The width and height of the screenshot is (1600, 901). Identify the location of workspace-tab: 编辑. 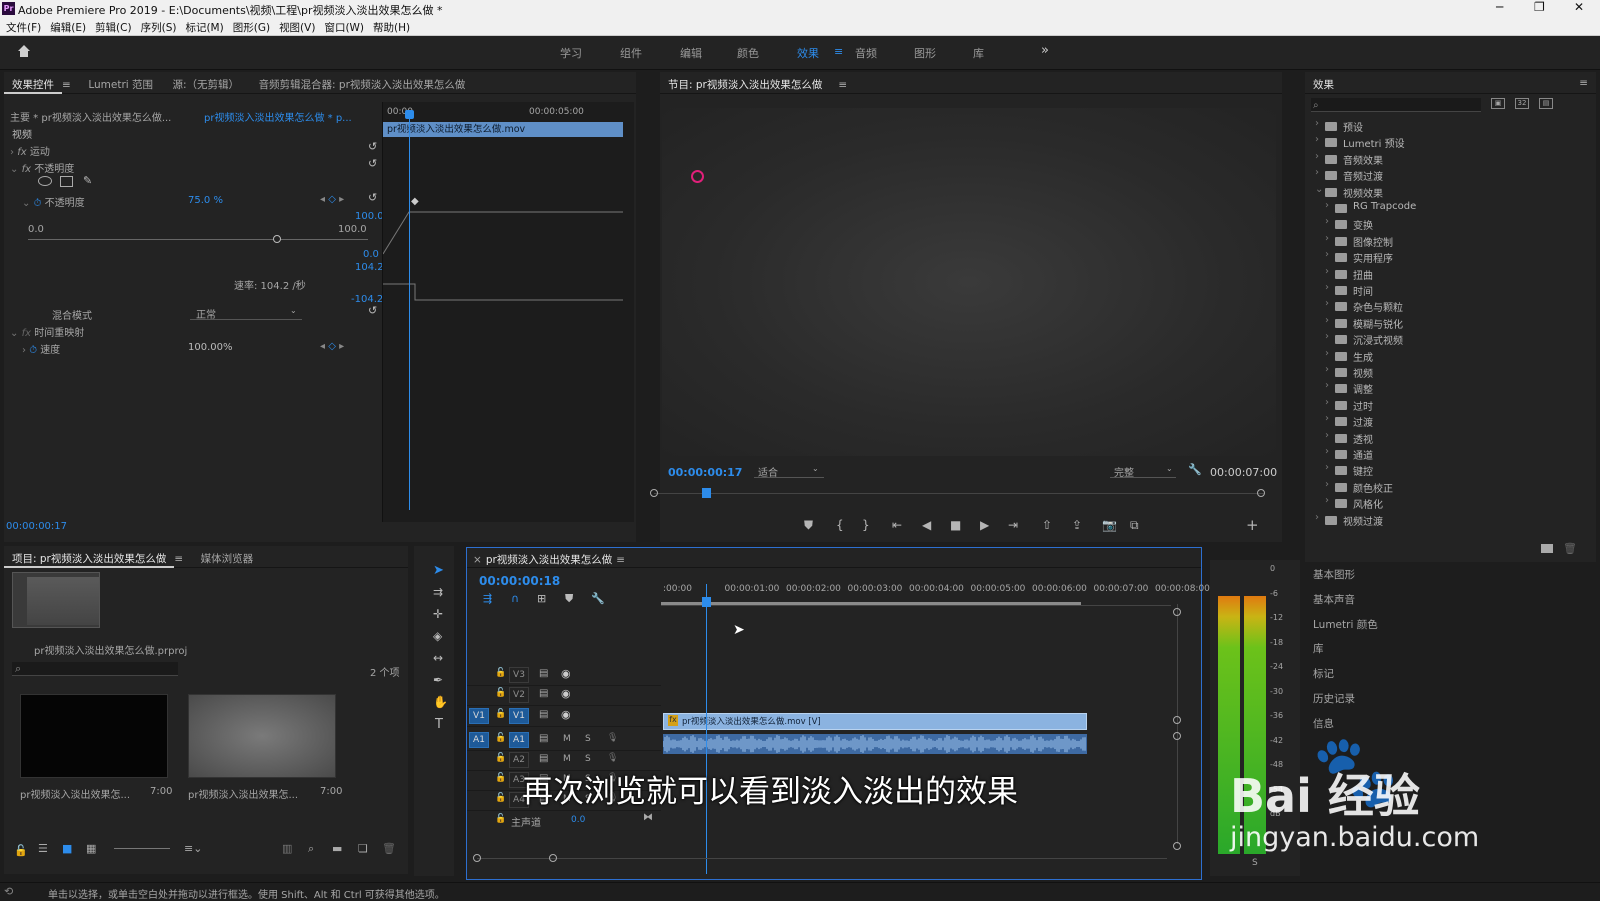
(691, 53).